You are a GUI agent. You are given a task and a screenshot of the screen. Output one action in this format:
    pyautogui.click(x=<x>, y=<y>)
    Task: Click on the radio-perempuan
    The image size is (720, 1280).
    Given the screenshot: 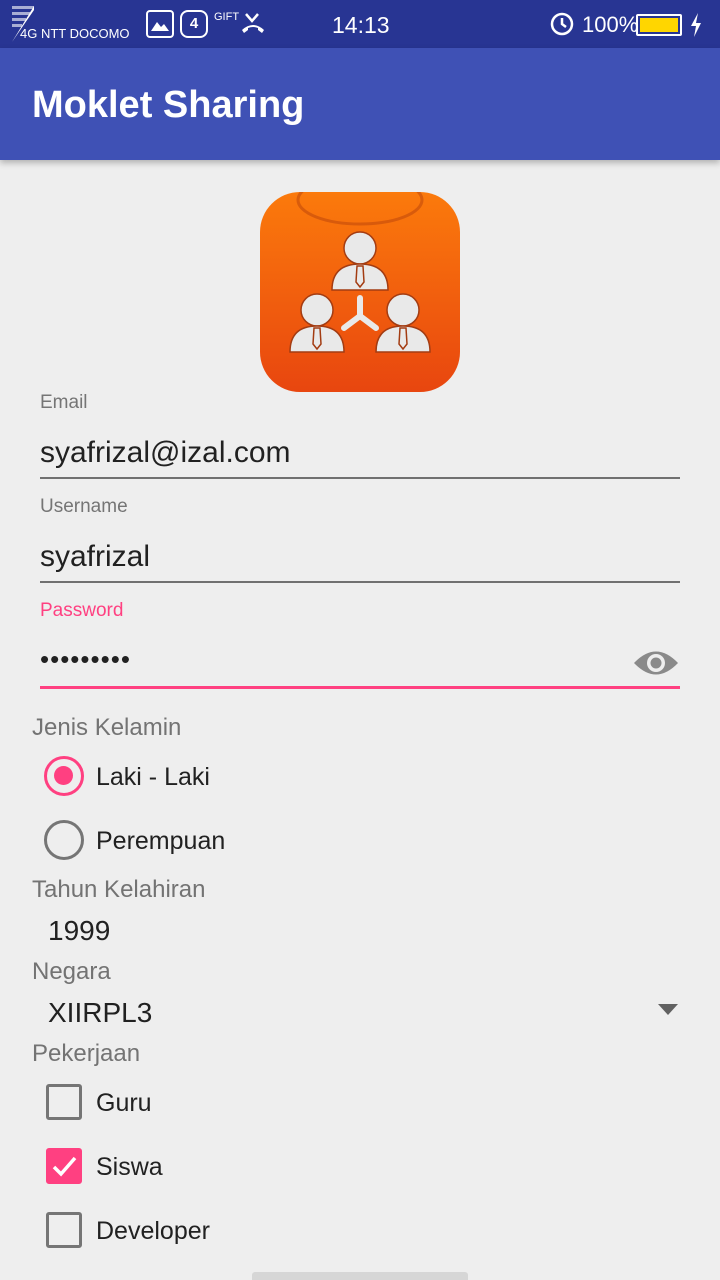 What is the action you would take?
    pyautogui.click(x=64, y=840)
    